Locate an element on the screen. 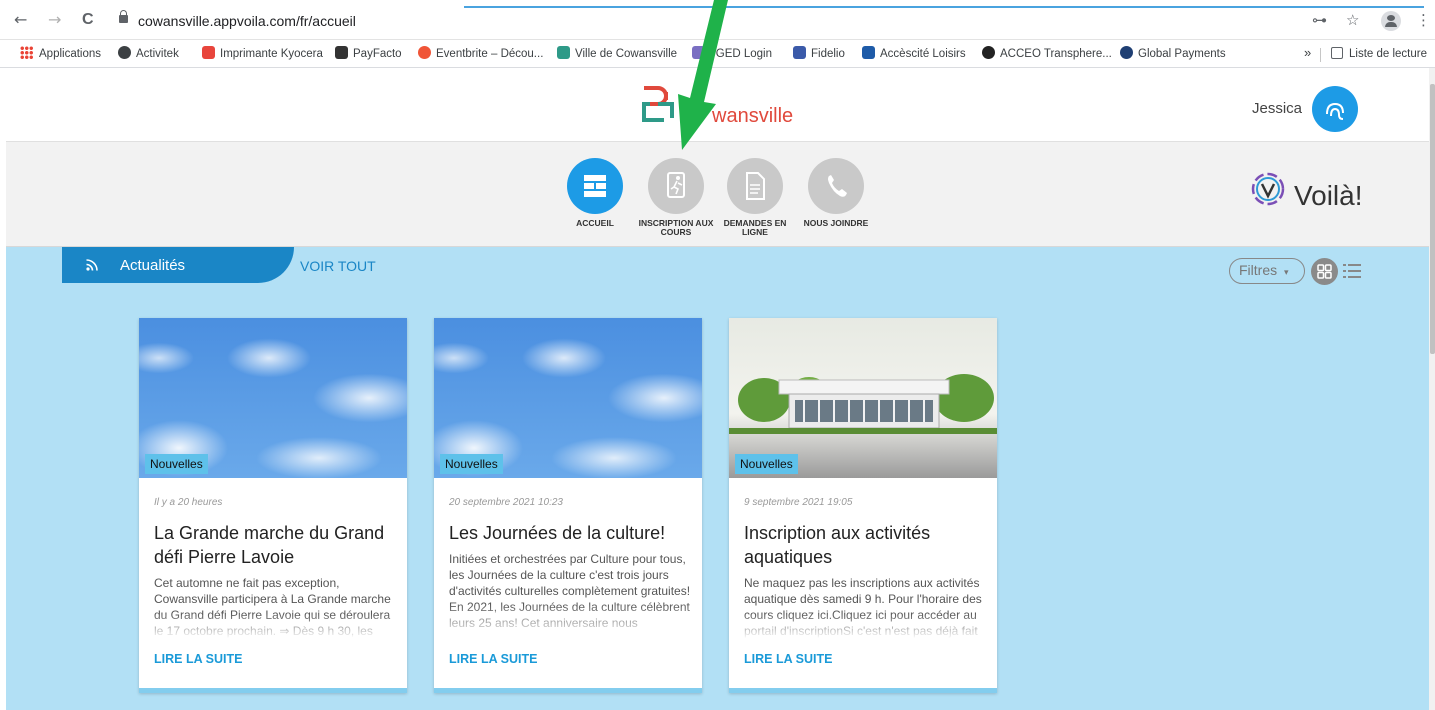 The height and width of the screenshot is (710, 1435). card-title-line: défi Pierre Lavoie is located at coordinates (224, 557).